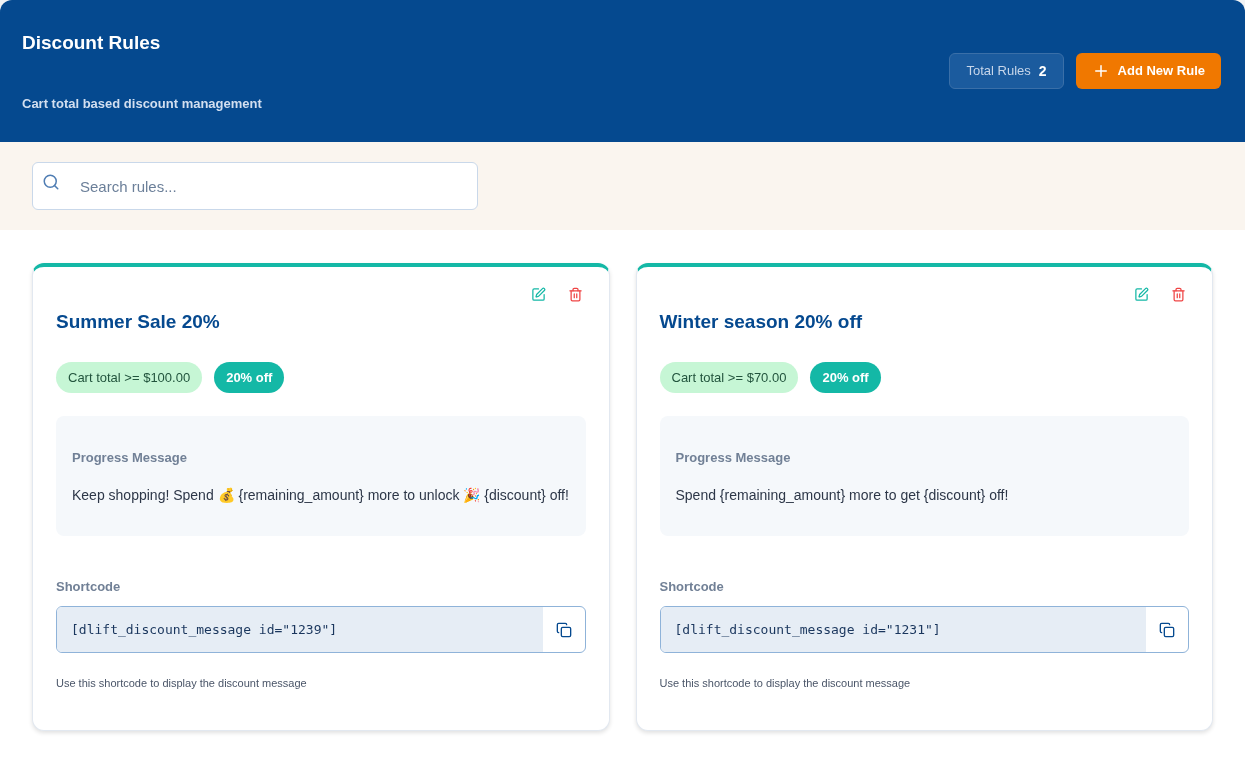  What do you see at coordinates (142, 103) in the screenshot?
I see `page-subtitle: Cart total based discount management` at bounding box center [142, 103].